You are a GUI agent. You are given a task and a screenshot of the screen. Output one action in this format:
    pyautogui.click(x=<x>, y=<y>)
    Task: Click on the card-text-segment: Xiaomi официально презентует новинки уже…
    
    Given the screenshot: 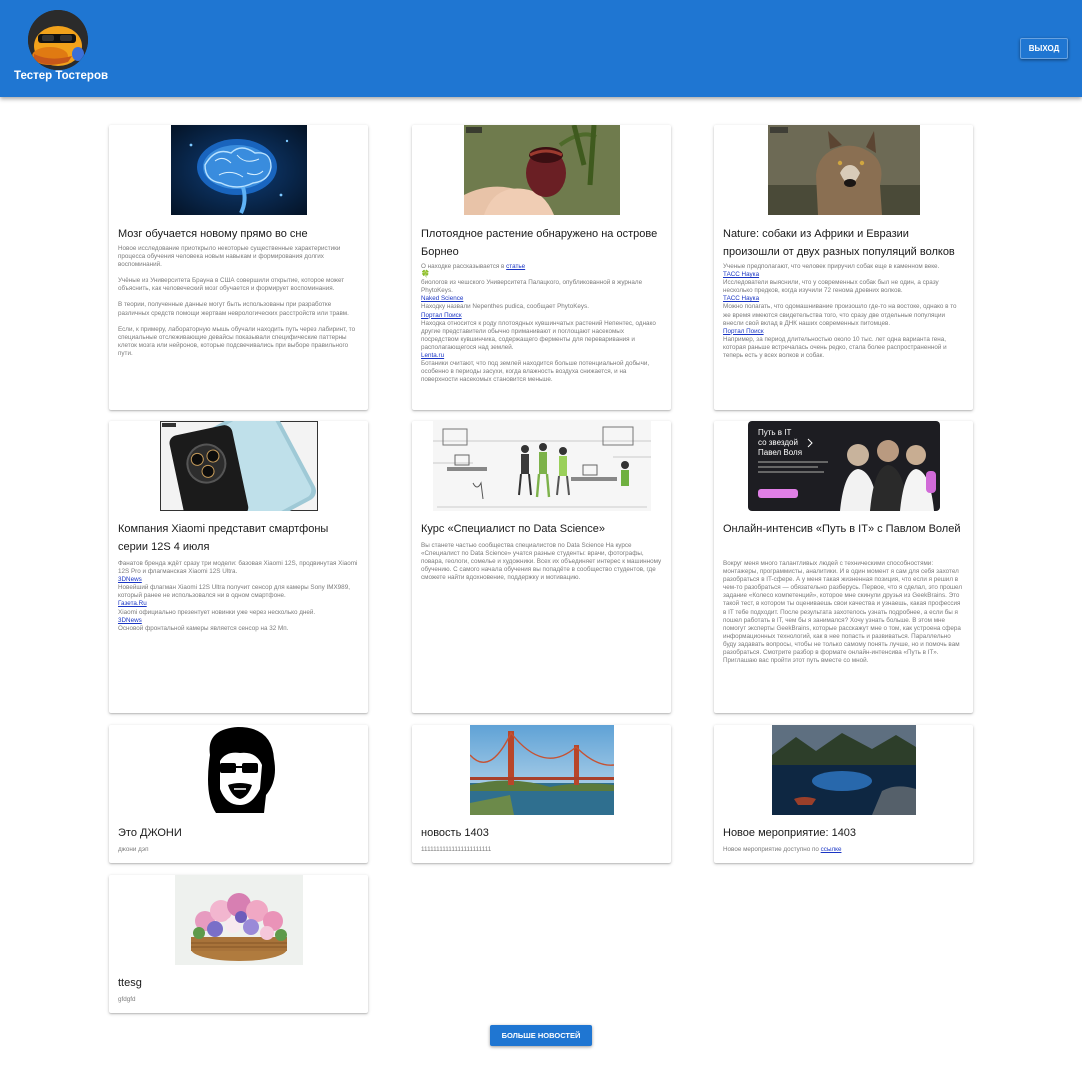 What is the action you would take?
    pyautogui.click(x=217, y=612)
    